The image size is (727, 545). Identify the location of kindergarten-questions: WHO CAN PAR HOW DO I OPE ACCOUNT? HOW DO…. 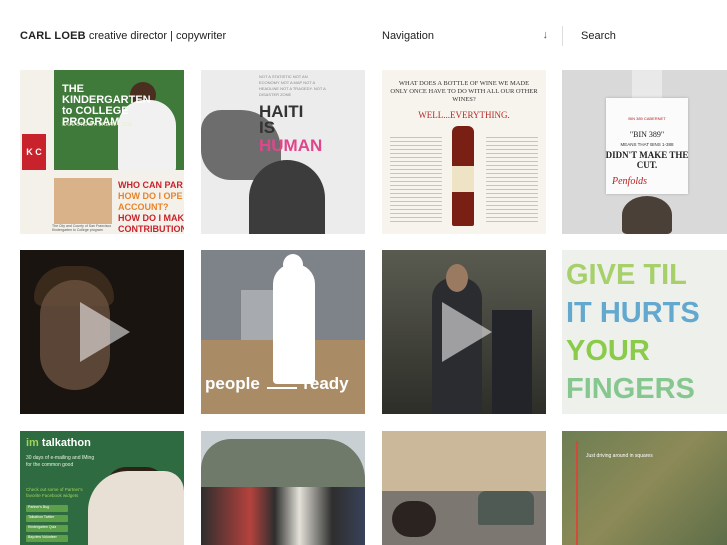
(151, 207).